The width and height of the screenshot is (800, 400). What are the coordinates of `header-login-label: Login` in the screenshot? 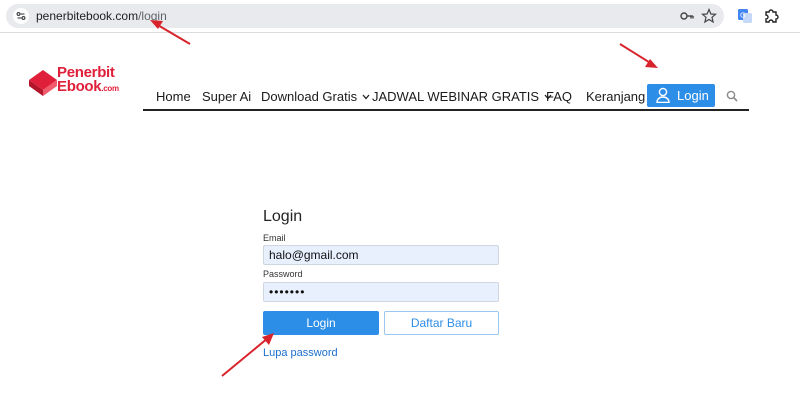 It's located at (693, 95).